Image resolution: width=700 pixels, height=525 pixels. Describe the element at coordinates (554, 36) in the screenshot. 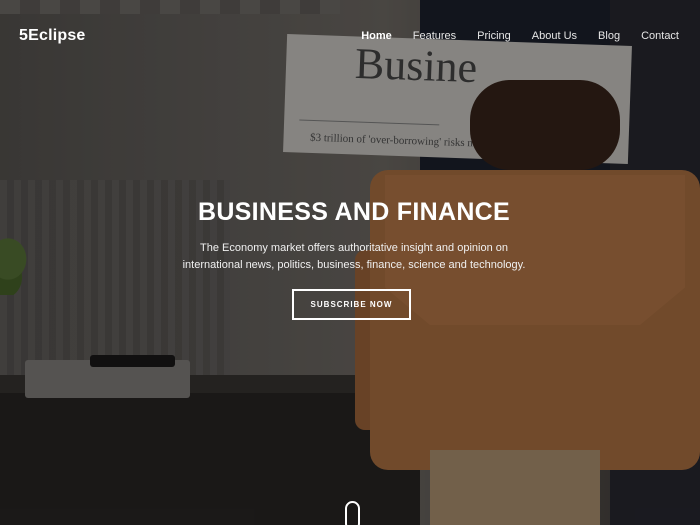

I see `nav-about-us: About Us` at that location.